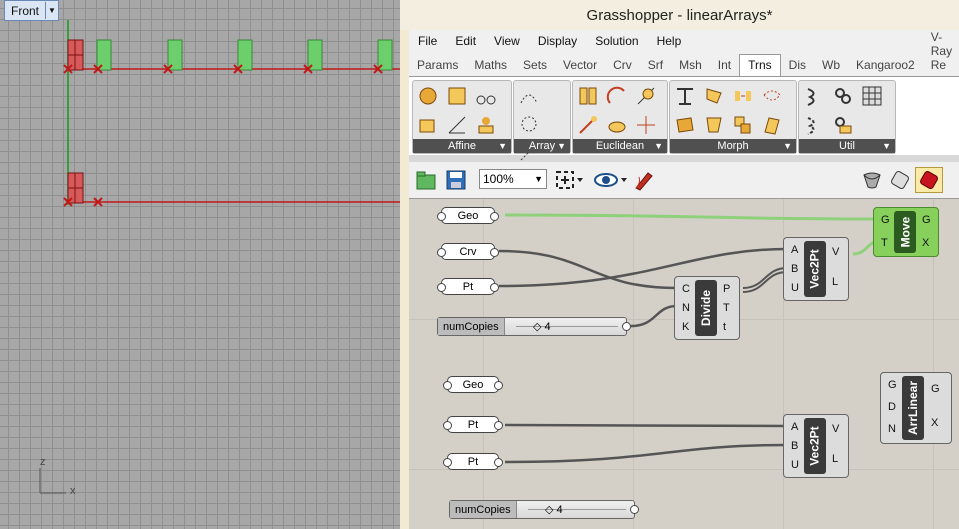 The height and width of the screenshot is (529, 959). What do you see at coordinates (456, 180) in the screenshot?
I see `save-file-icon` at bounding box center [456, 180].